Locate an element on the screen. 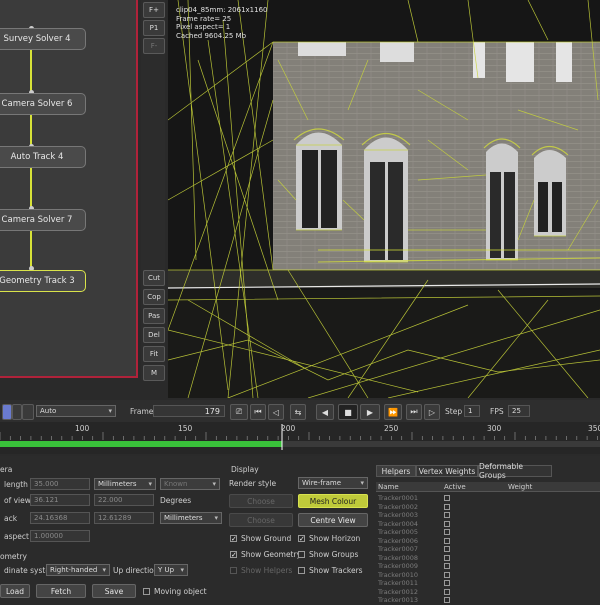 The height and width of the screenshot is (605, 600). show-geometry-checkbox: ✓ is located at coordinates (233, 555).